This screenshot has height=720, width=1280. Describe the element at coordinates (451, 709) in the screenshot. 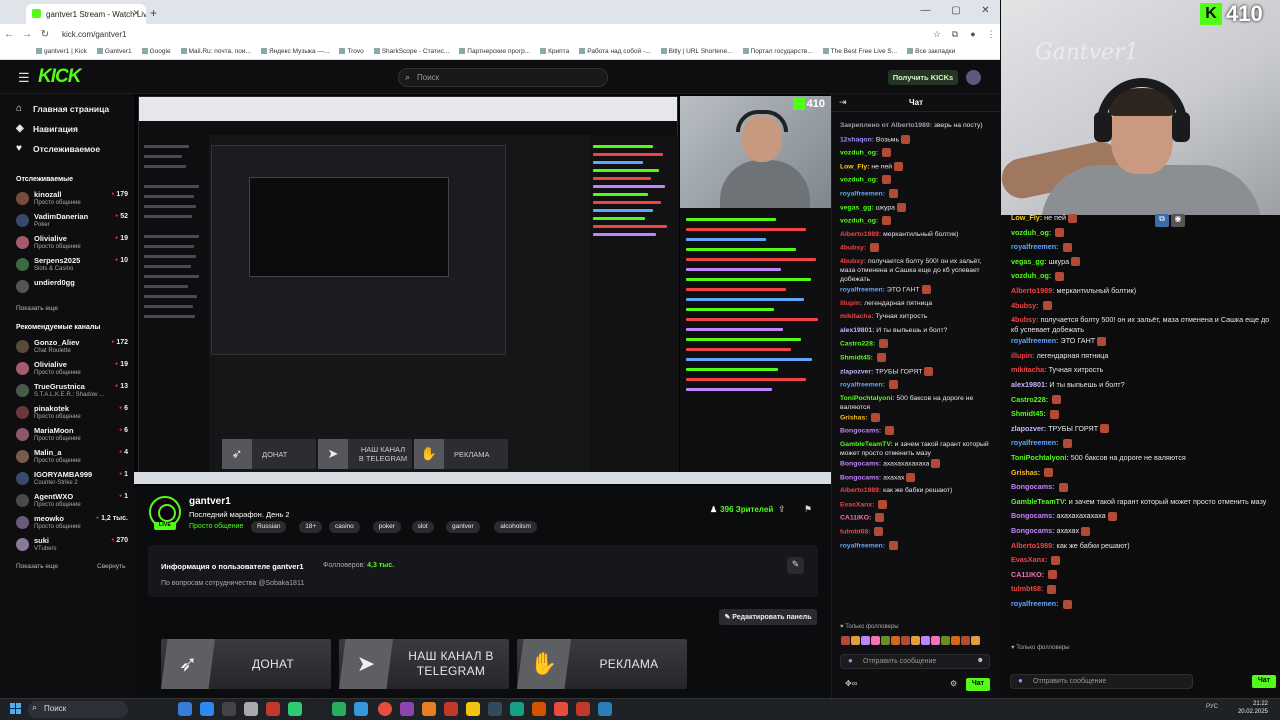

I see `yandex-icon` at that location.